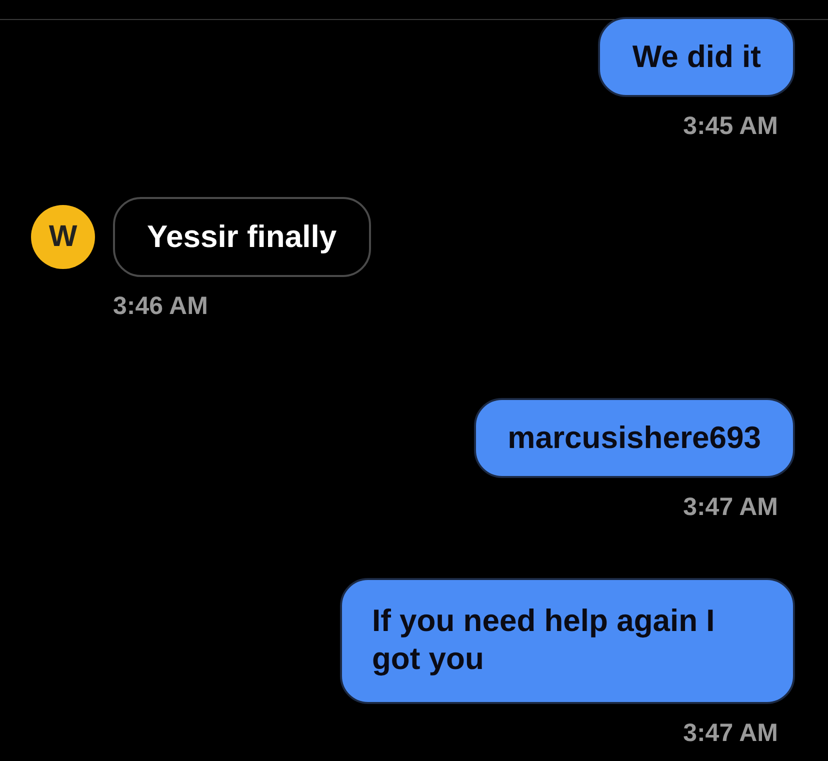 This screenshot has width=828, height=761. I want to click on message-bubble: marcusishere693, so click(634, 438).